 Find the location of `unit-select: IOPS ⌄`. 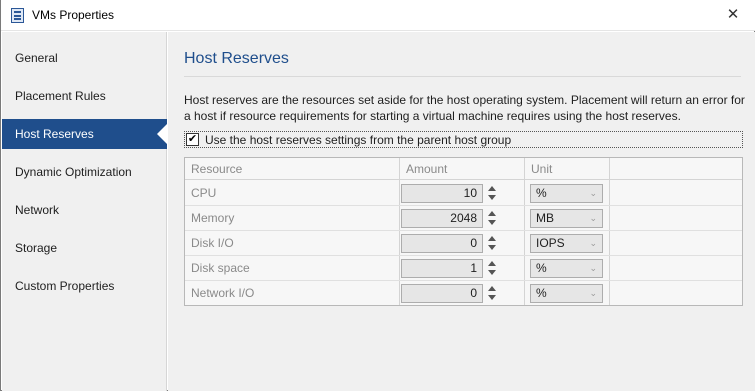

unit-select: IOPS ⌄ is located at coordinates (566, 243).